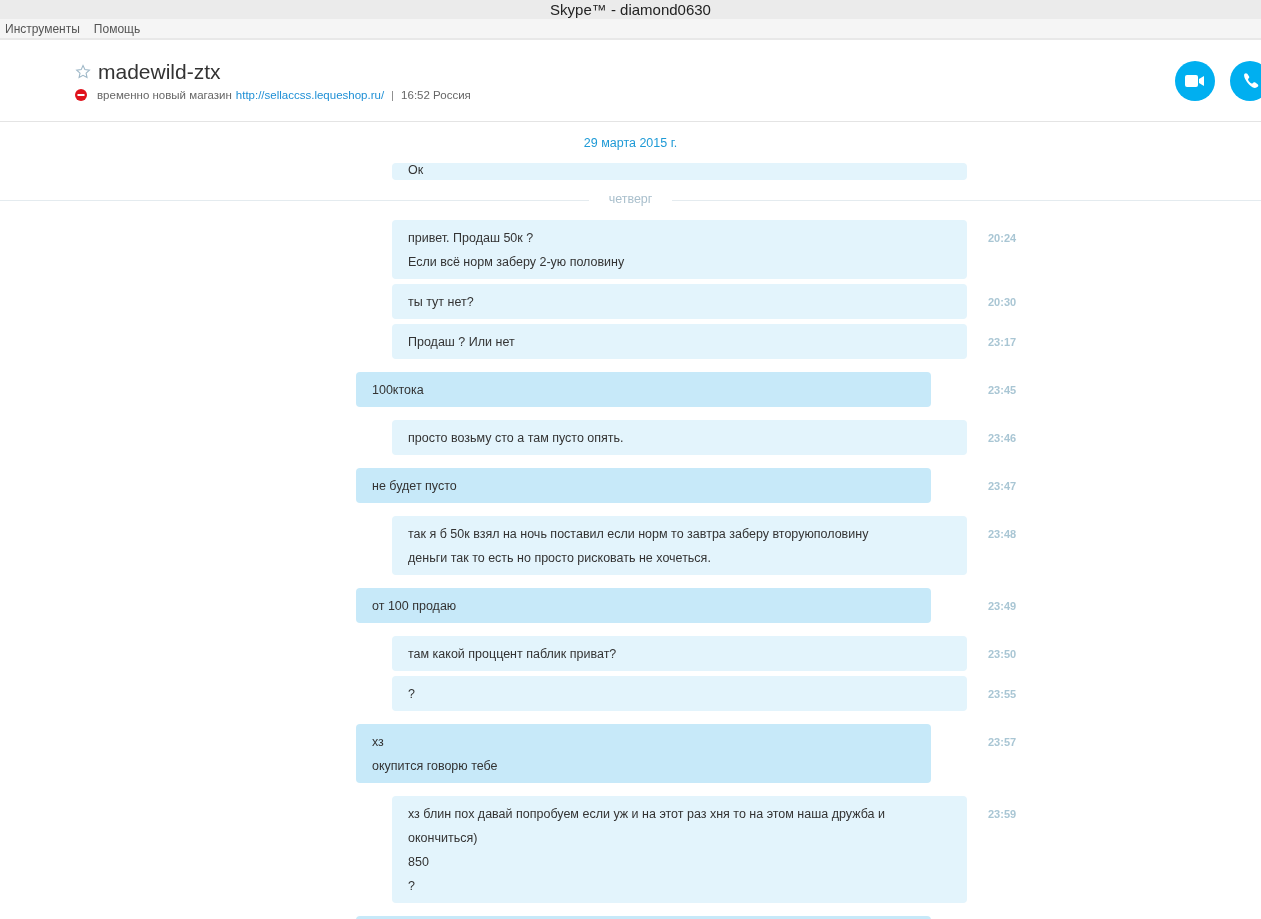 The height and width of the screenshot is (919, 1261). Describe the element at coordinates (1002, 390) in the screenshot. I see `message-time: 23:45` at that location.